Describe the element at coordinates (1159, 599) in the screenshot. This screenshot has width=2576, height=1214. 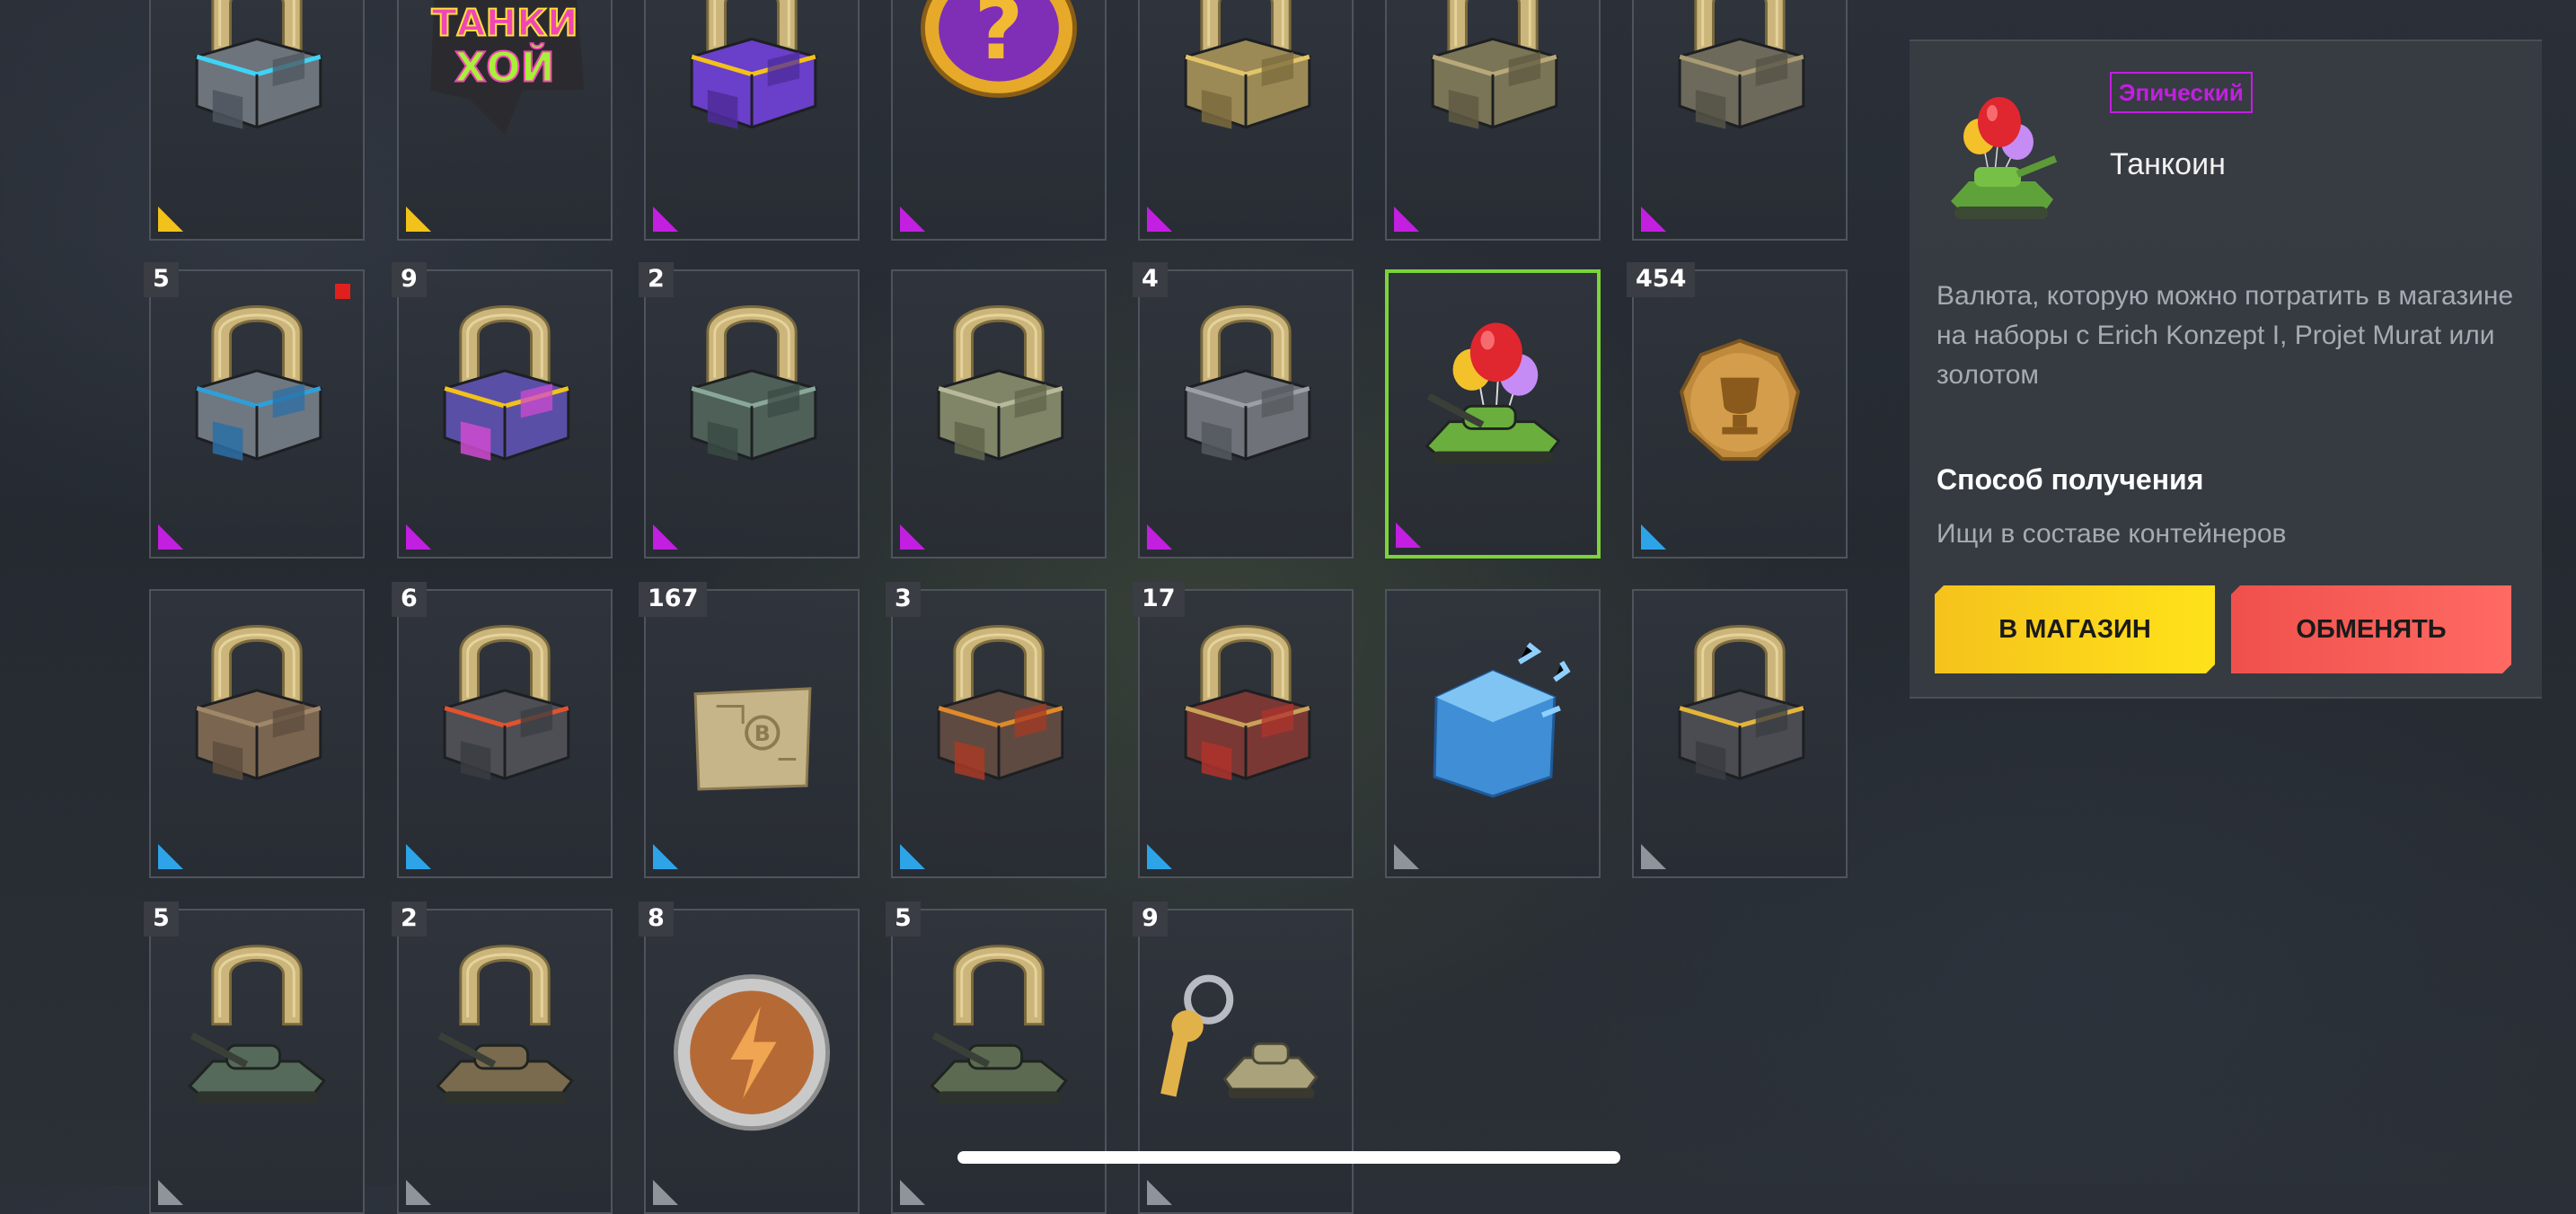
I see `item-count: 17` at that location.